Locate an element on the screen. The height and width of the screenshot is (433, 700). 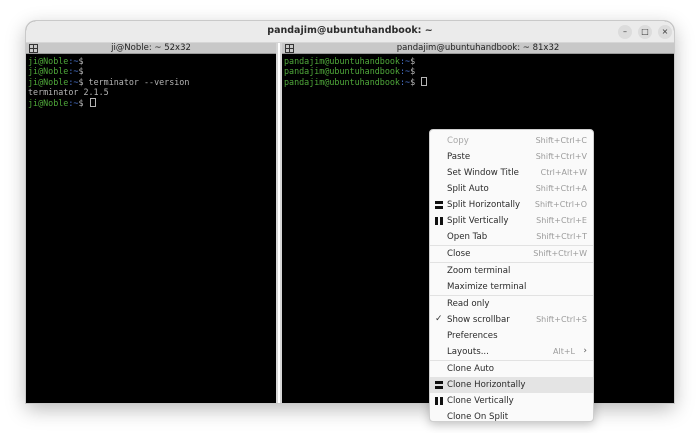
minimize-button: – is located at coordinates (625, 32).